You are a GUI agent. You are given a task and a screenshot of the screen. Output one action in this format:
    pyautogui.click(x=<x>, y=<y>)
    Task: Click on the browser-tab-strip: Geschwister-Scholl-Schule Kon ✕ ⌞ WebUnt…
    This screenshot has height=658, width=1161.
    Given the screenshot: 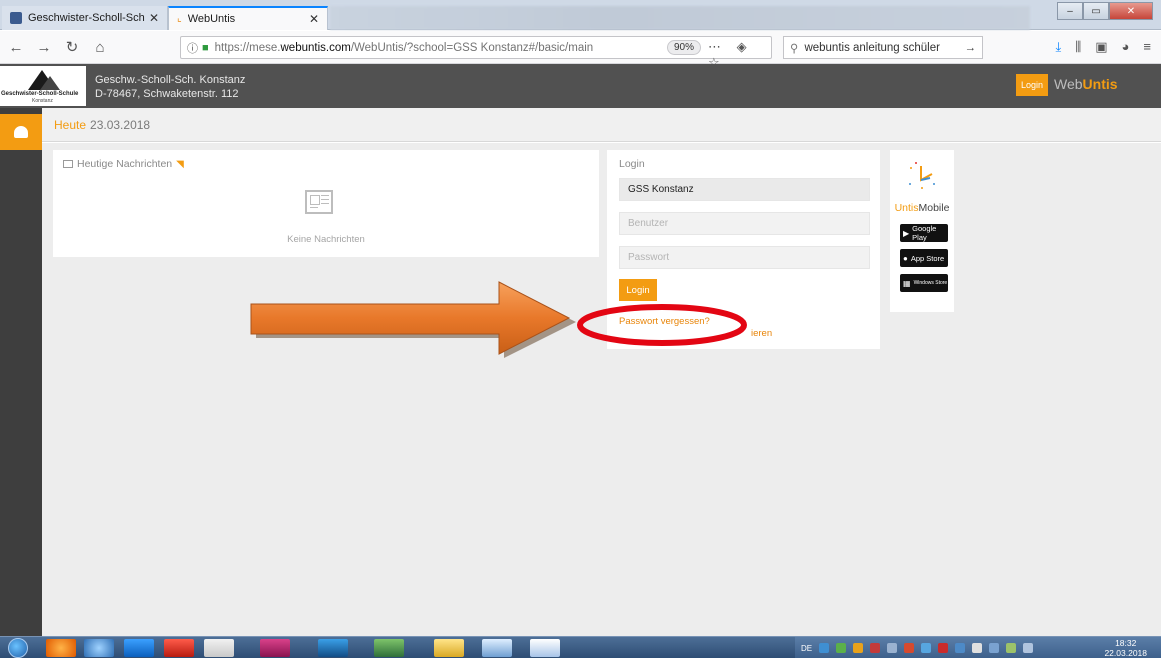 What is the action you would take?
    pyautogui.click(x=580, y=15)
    